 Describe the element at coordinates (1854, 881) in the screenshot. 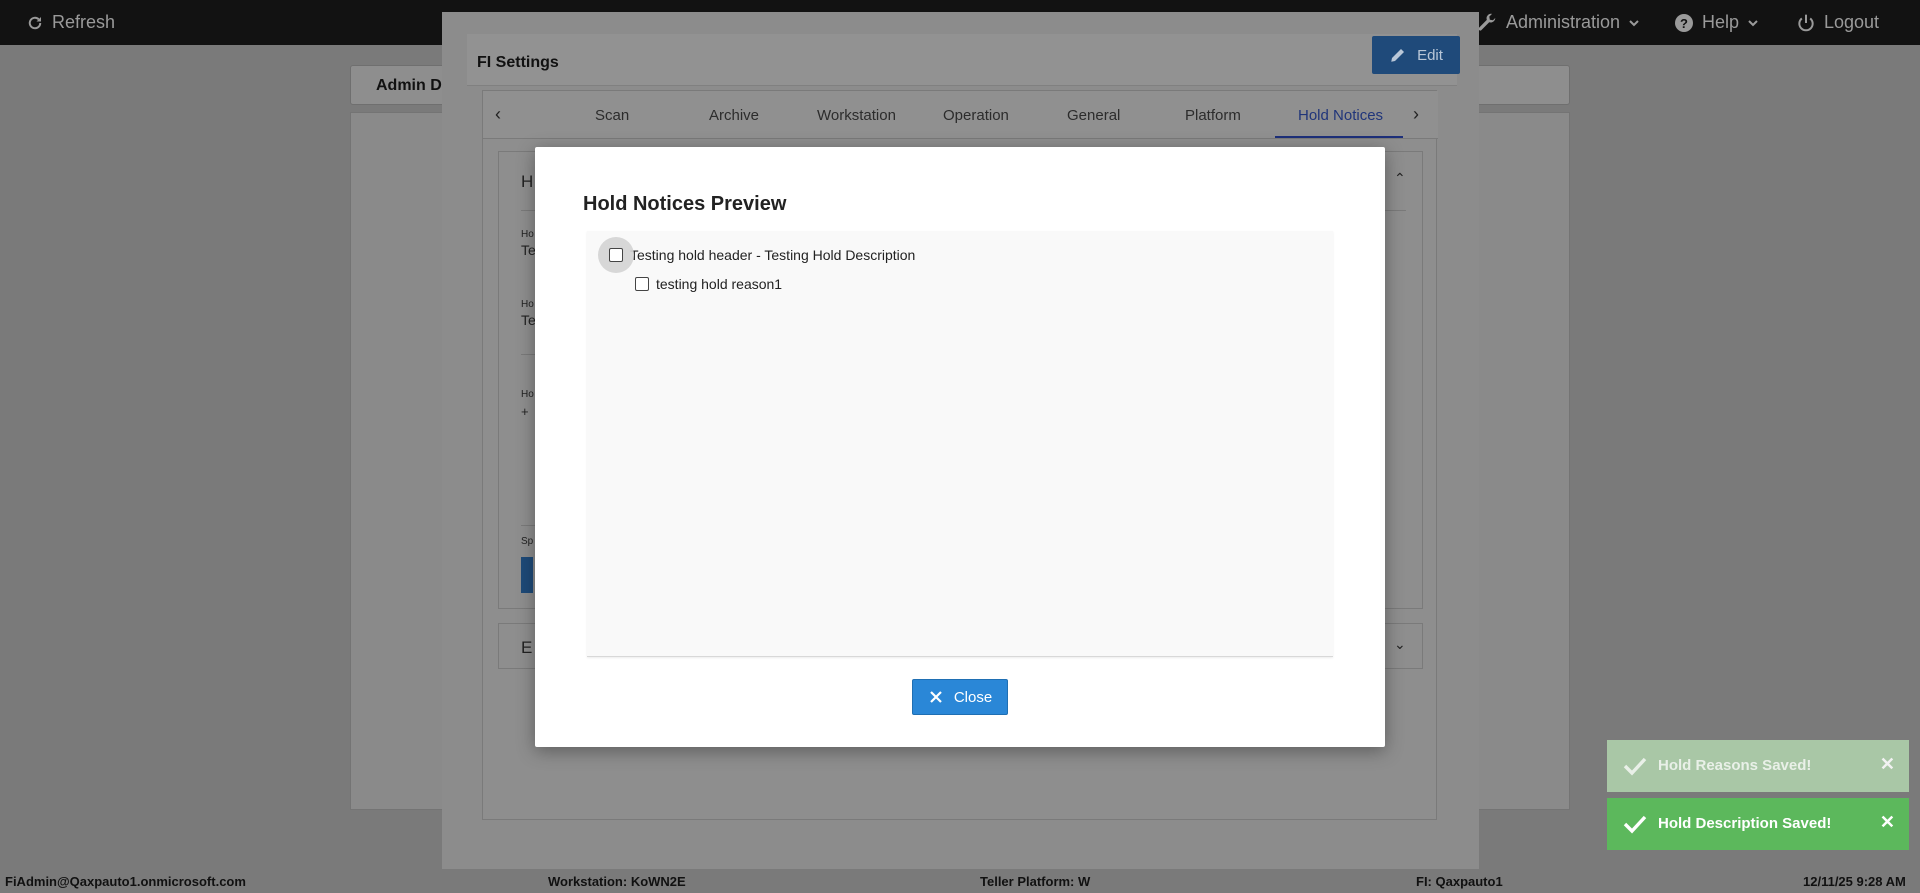

I see `footer-datetime: 12/11/25 9:28 AM` at that location.